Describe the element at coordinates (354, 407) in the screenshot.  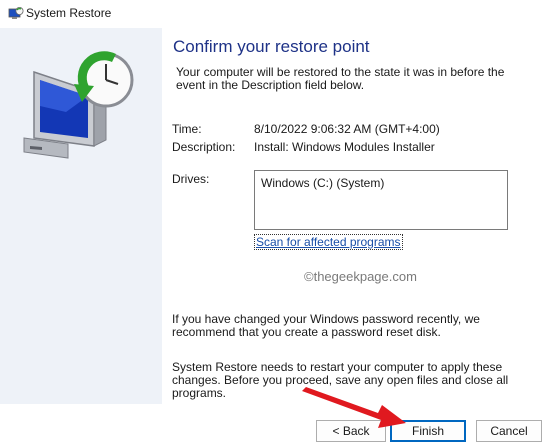
I see `red-arrow-icon` at that location.